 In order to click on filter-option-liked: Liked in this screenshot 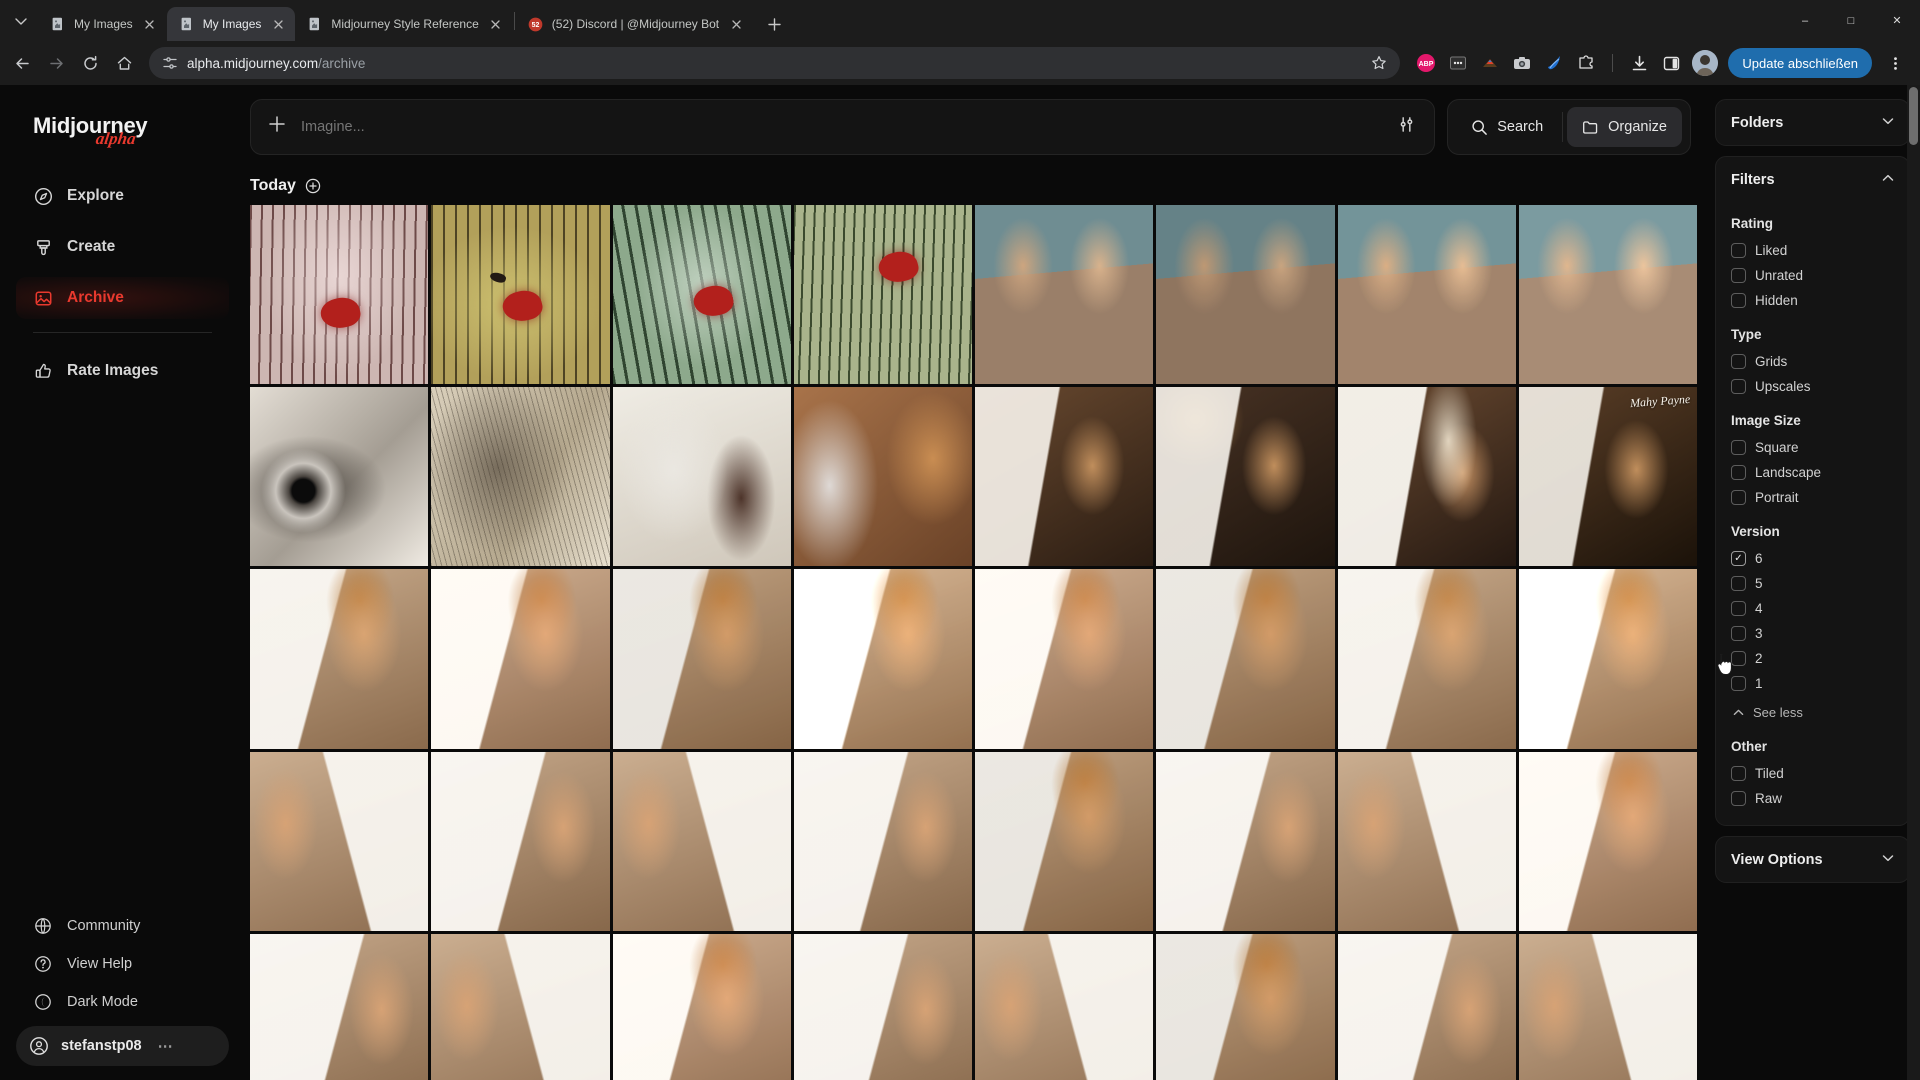, I will do `click(1812, 250)`.